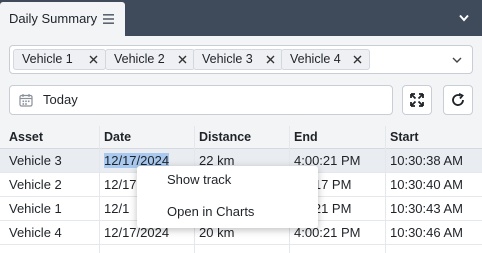 Image resolution: width=482 pixels, height=253 pixels. I want to click on chip-label: Vehicle 2, so click(139, 59).